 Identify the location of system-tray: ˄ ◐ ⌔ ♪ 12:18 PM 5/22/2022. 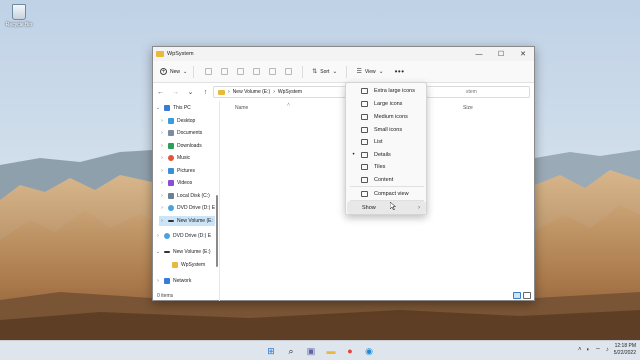
(607, 349).